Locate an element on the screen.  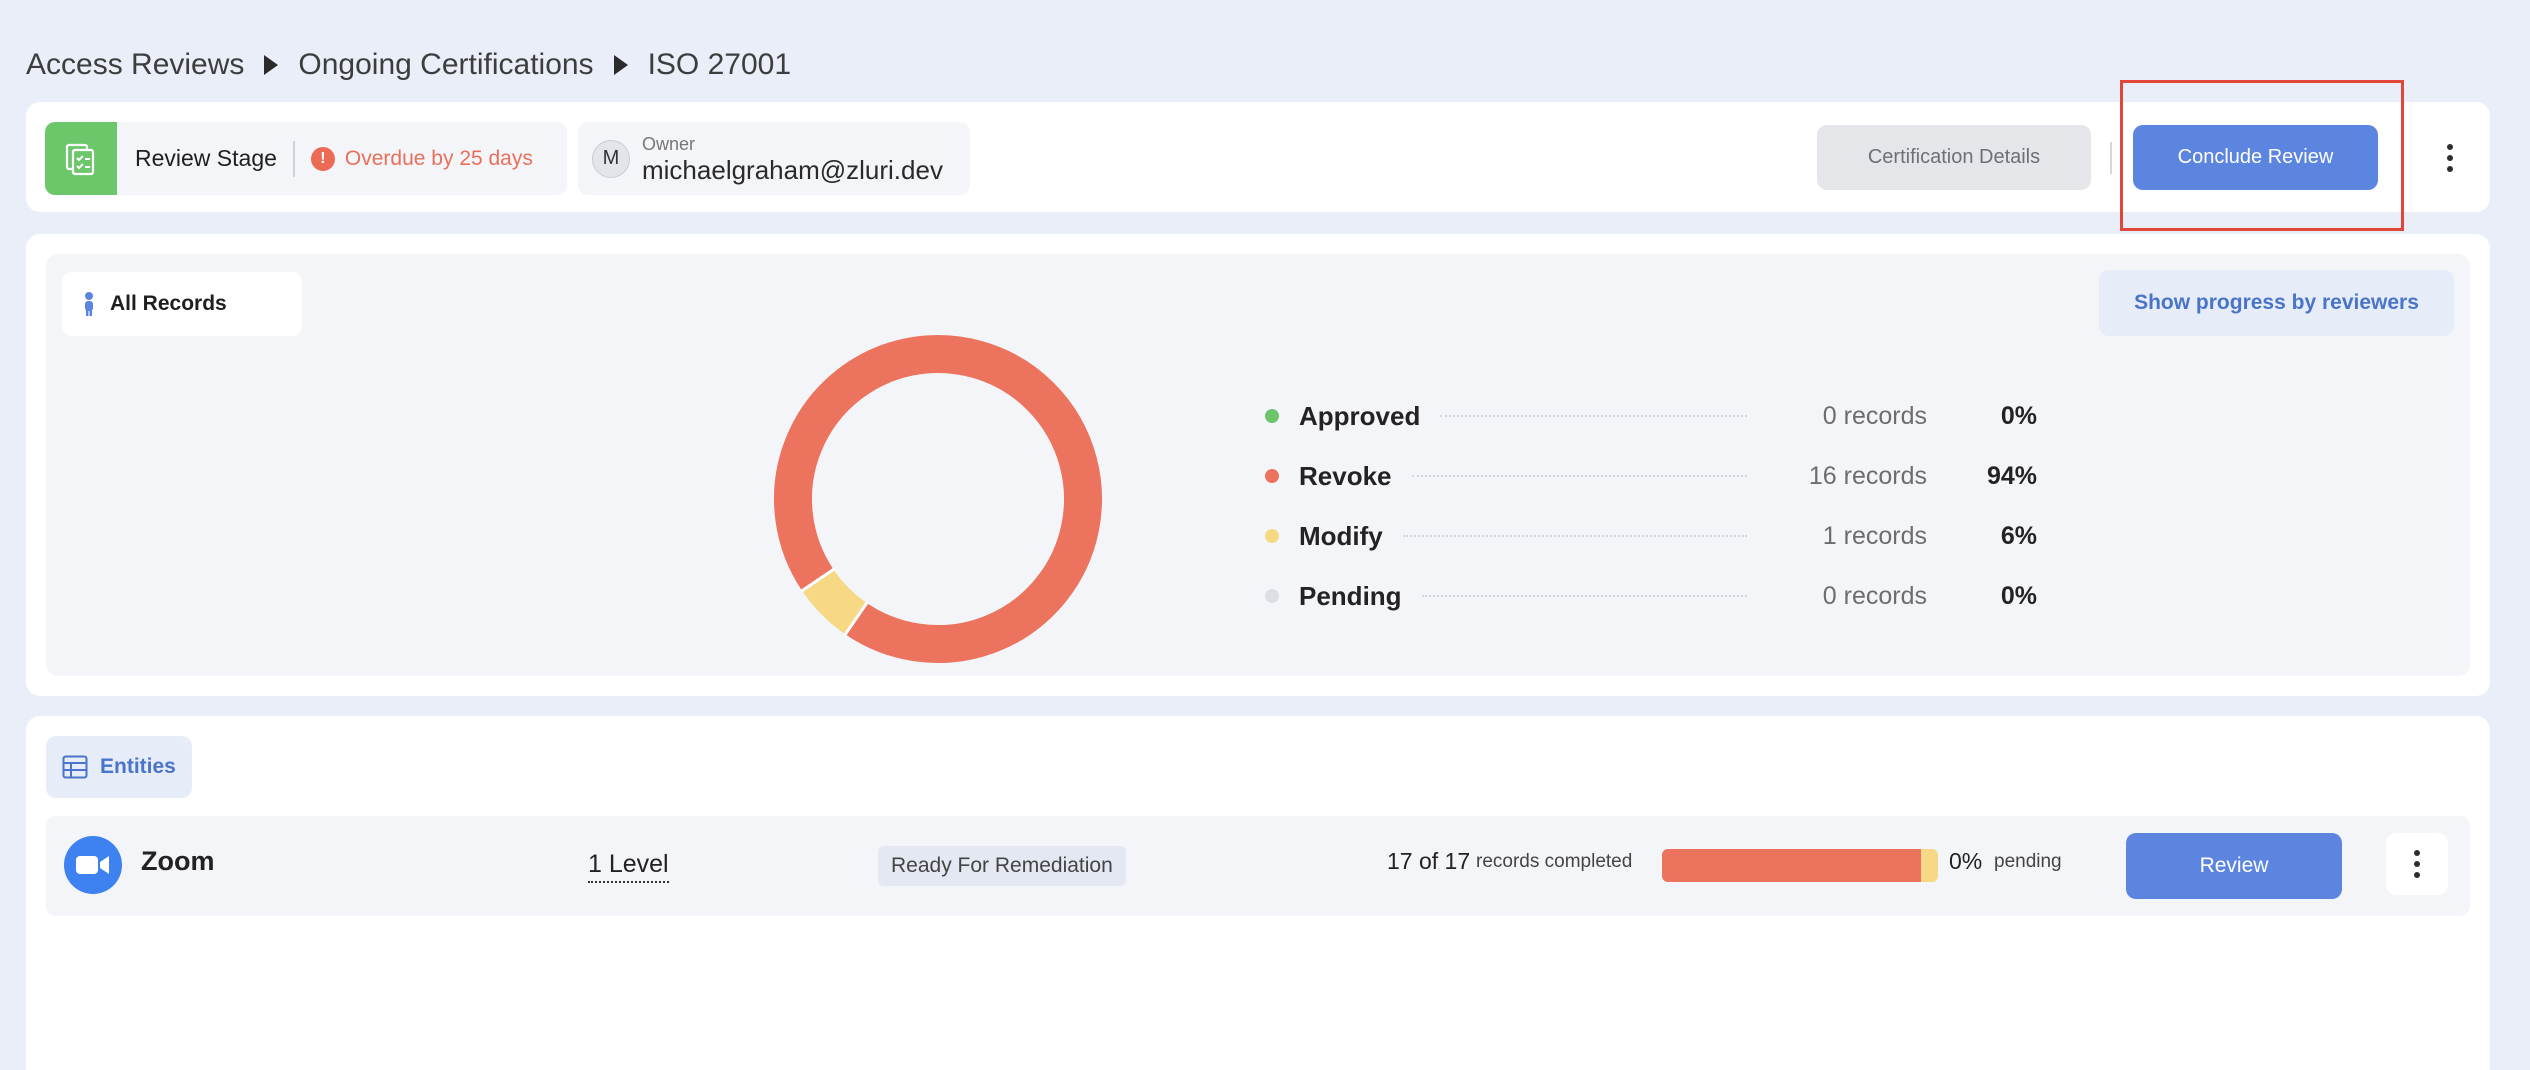
progress-segment-revoke is located at coordinates (1792, 865).